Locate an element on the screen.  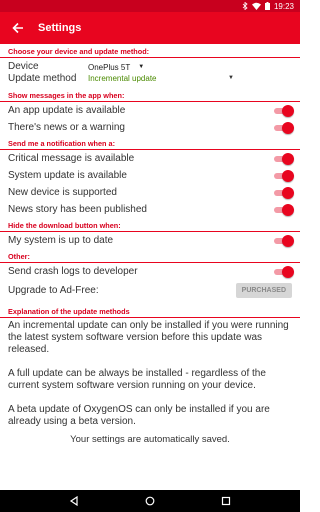
update-method-label: Update method is located at coordinates (42, 78).